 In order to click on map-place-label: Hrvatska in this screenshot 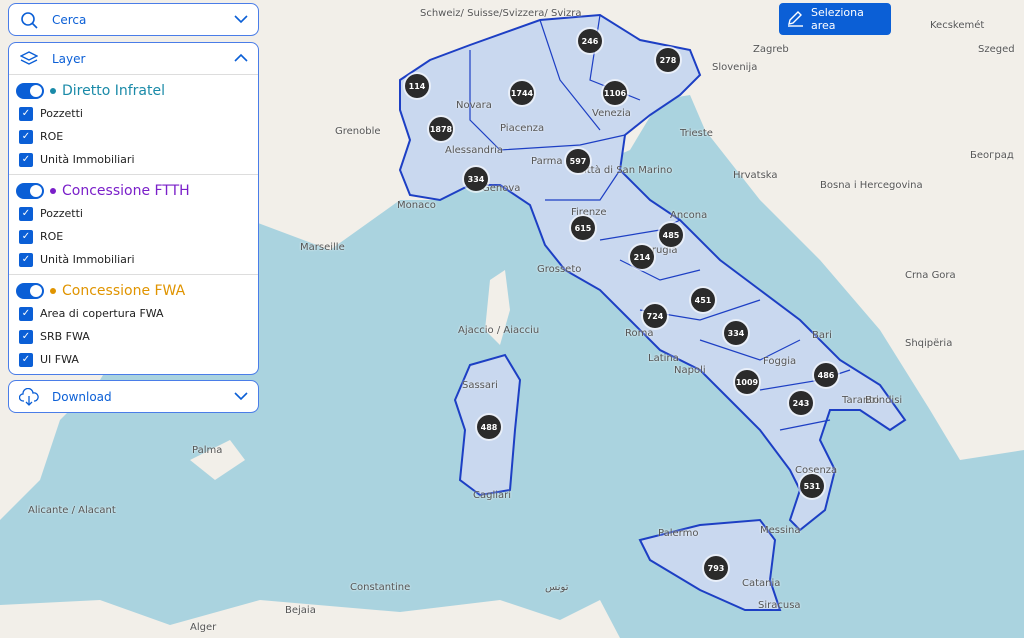, I will do `click(755, 175)`.